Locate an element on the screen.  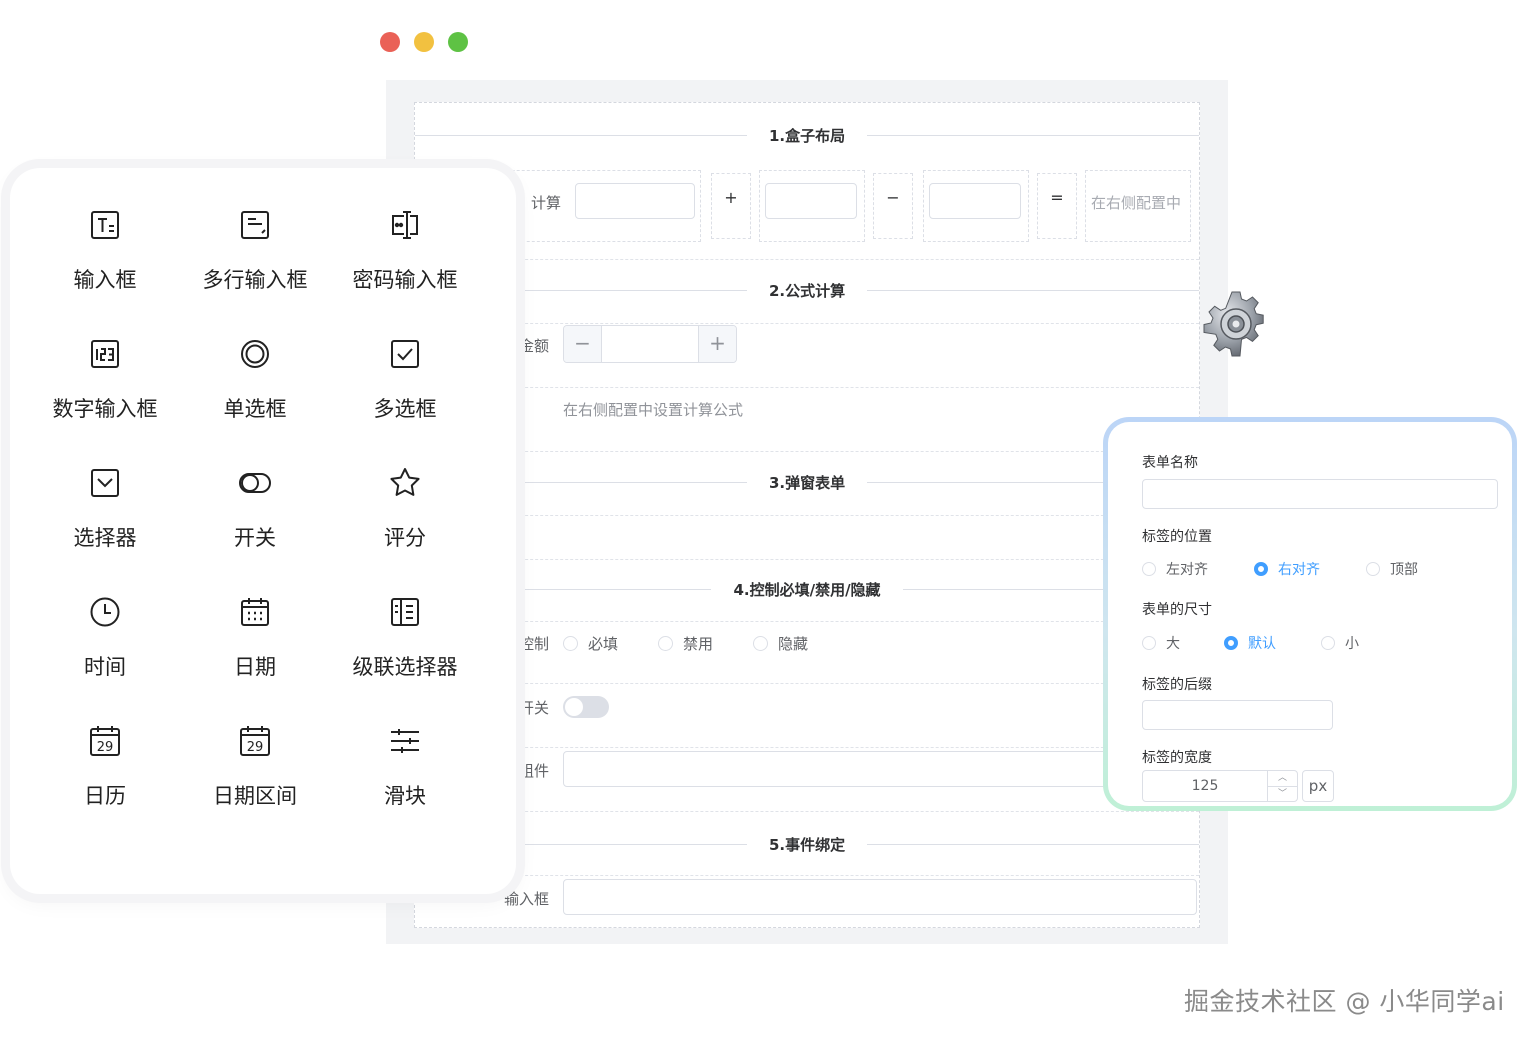
section-title-events: 5.事件绑定 is located at coordinates (807, 844).